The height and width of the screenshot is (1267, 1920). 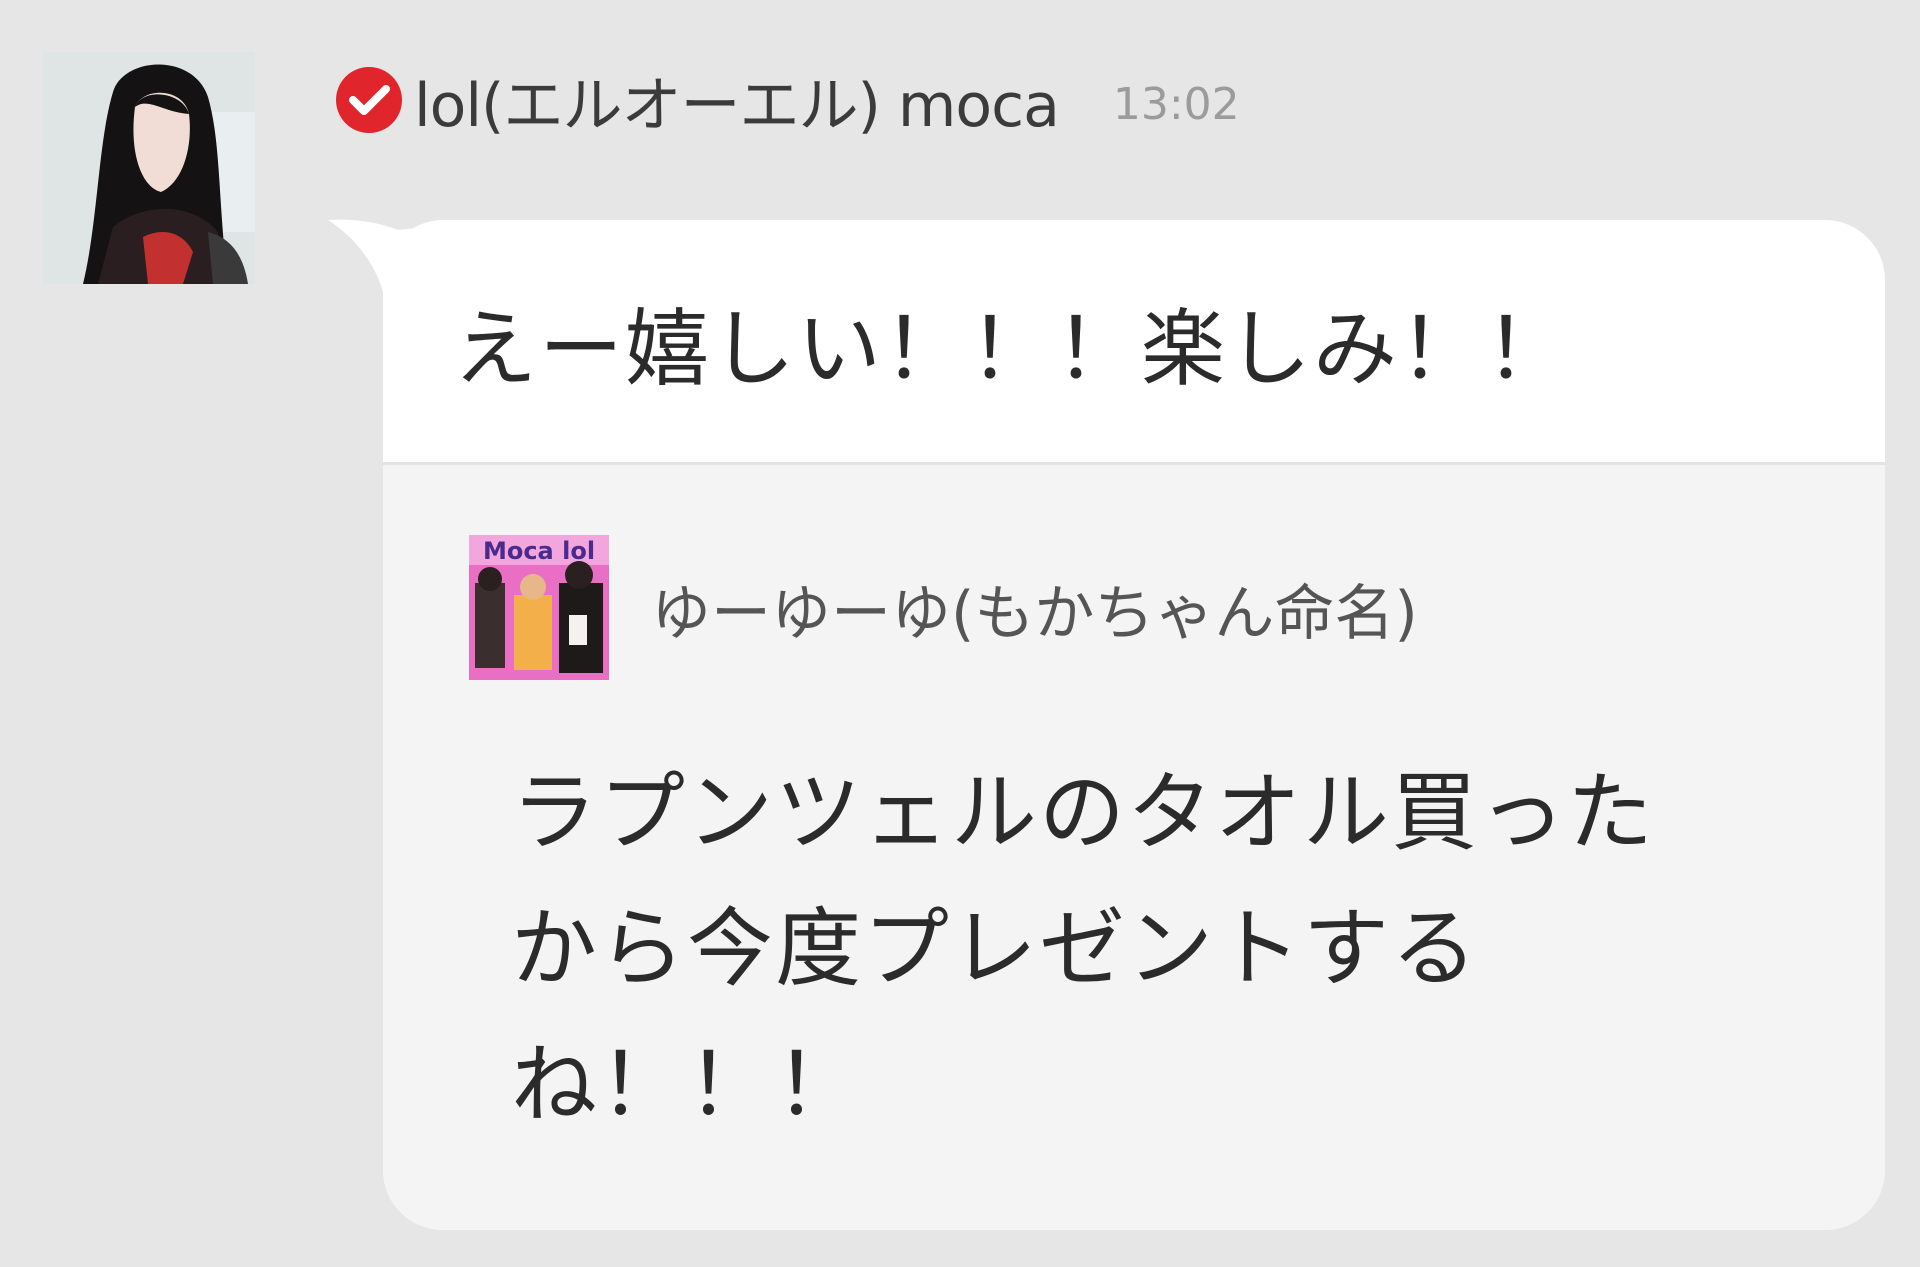 I want to click on sender-name: lol(エルオーエル) moca, so click(x=737, y=100).